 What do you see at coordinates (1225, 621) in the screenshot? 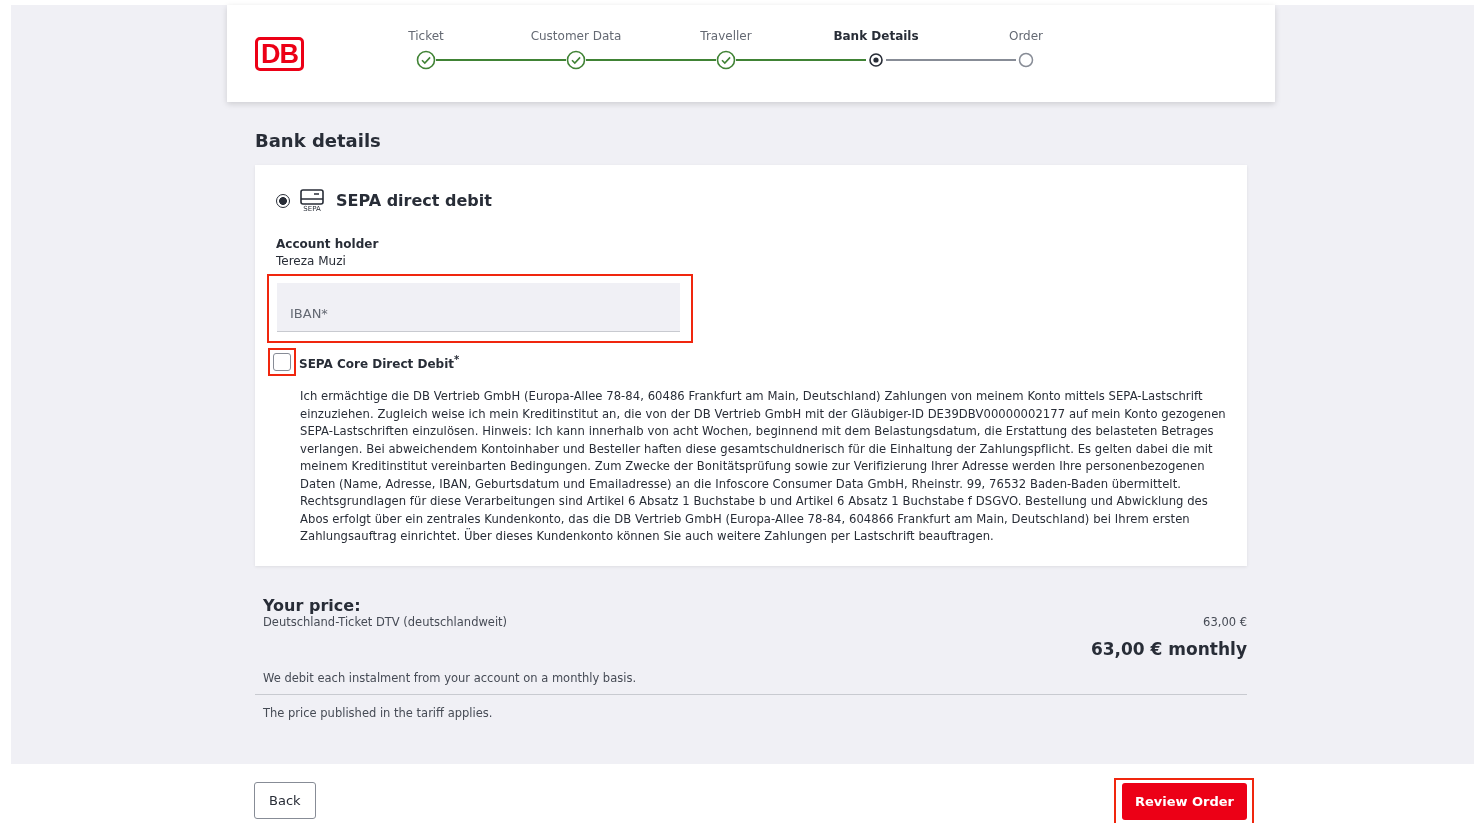
I see `product-price: 63,00 €` at bounding box center [1225, 621].